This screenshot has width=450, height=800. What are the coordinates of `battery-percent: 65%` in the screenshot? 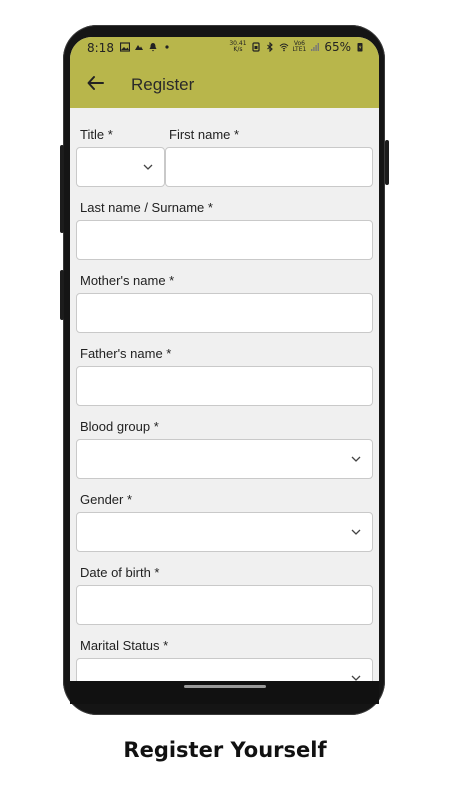 It's located at (337, 47).